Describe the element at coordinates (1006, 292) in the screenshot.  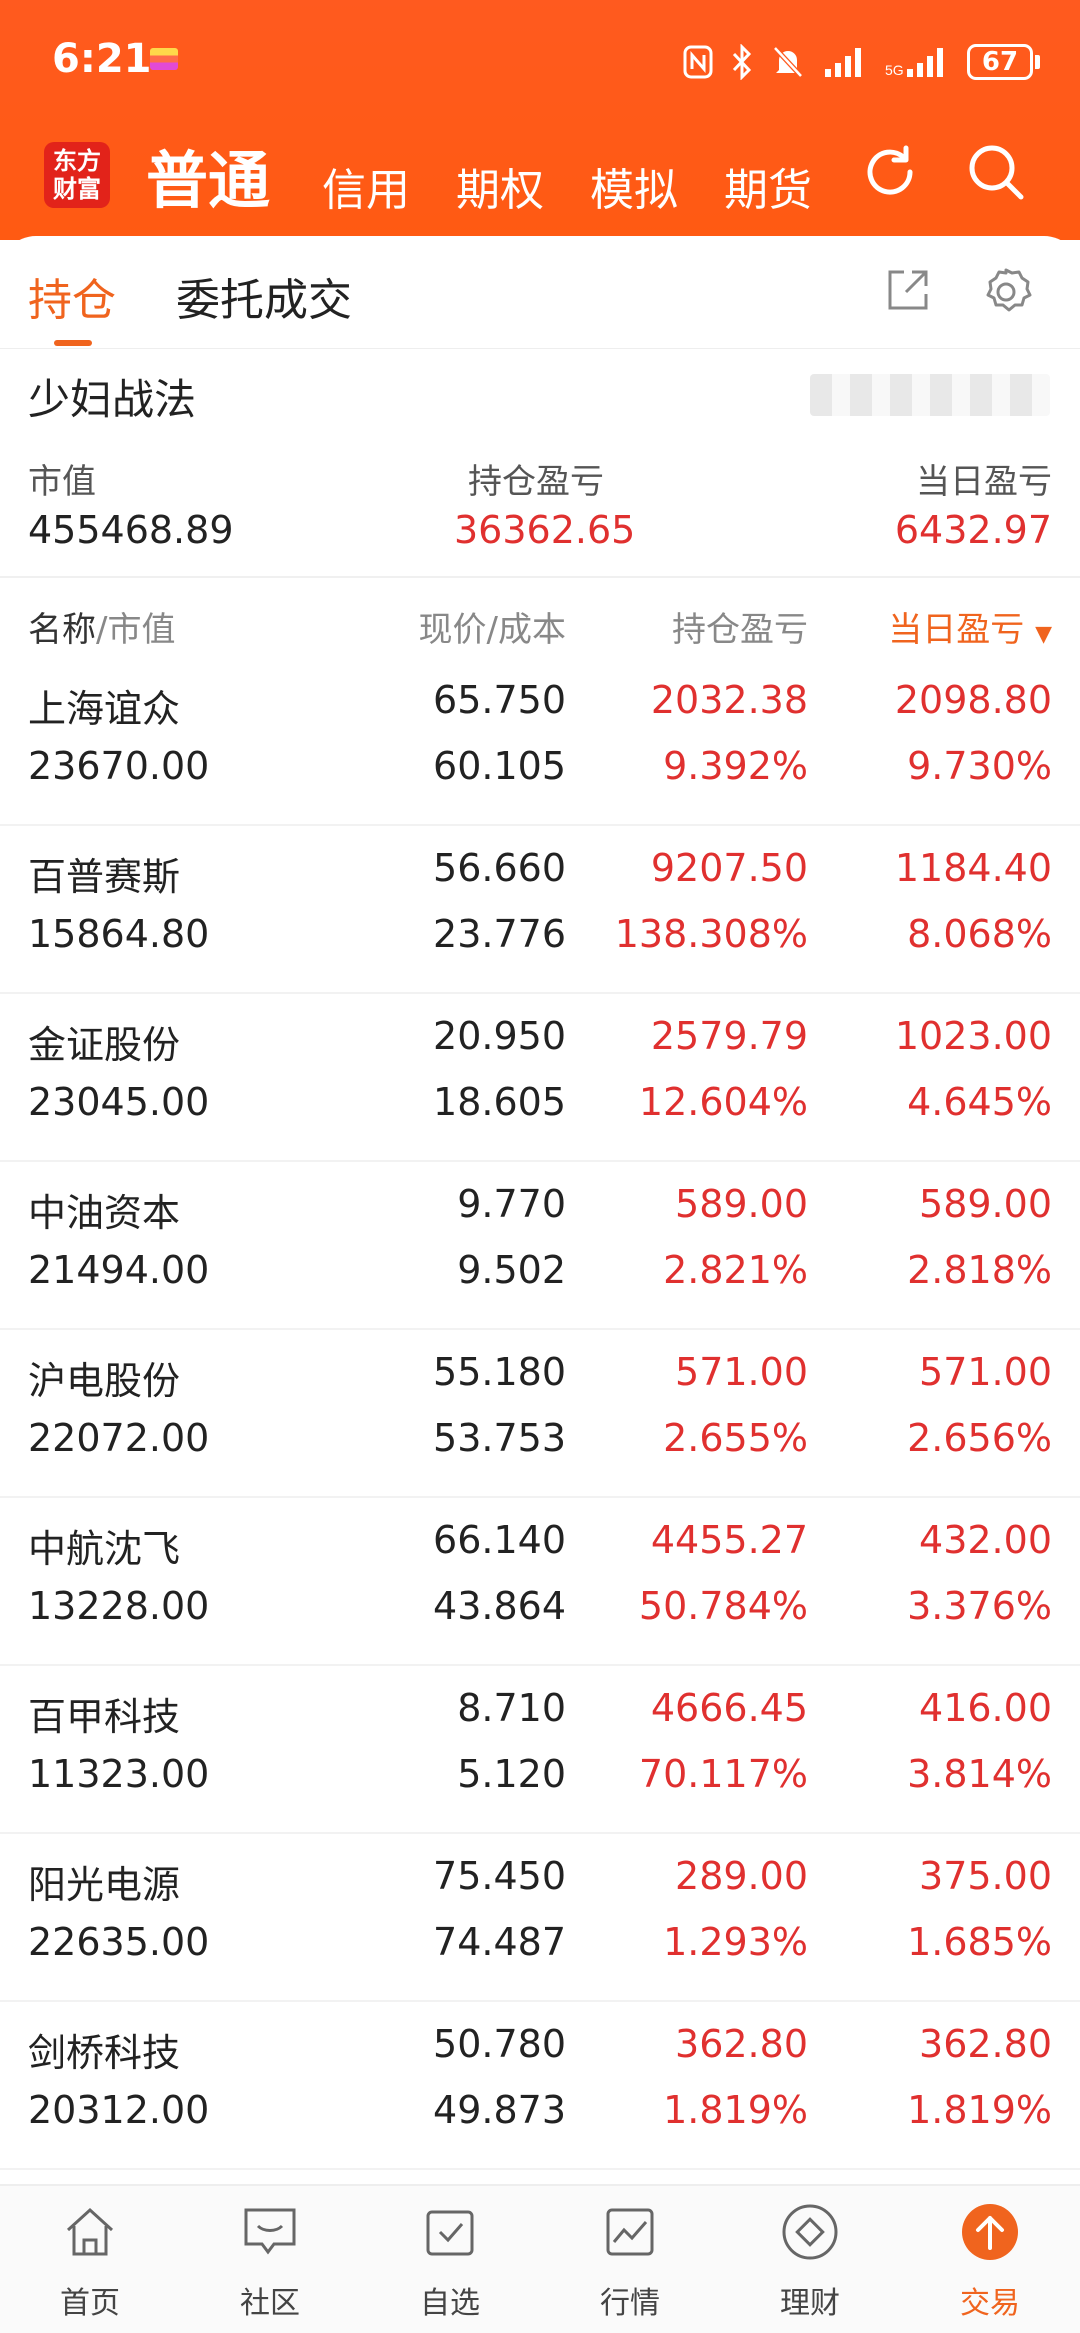
I see `settings-gear-icon` at that location.